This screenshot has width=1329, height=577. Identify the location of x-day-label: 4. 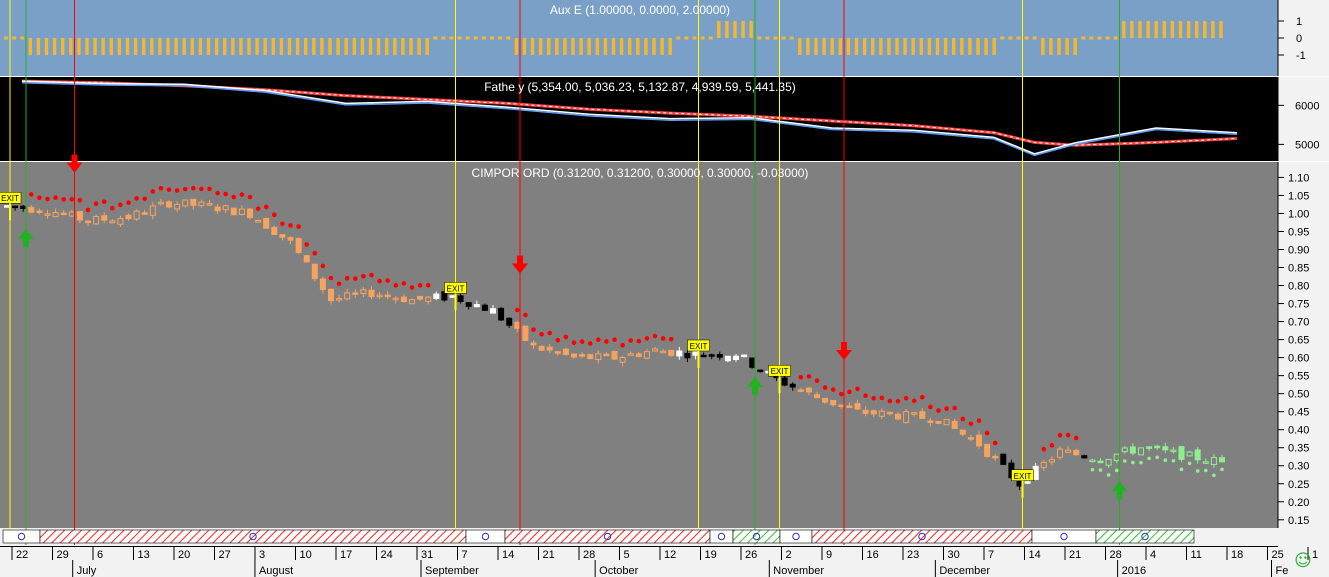
(1153, 555).